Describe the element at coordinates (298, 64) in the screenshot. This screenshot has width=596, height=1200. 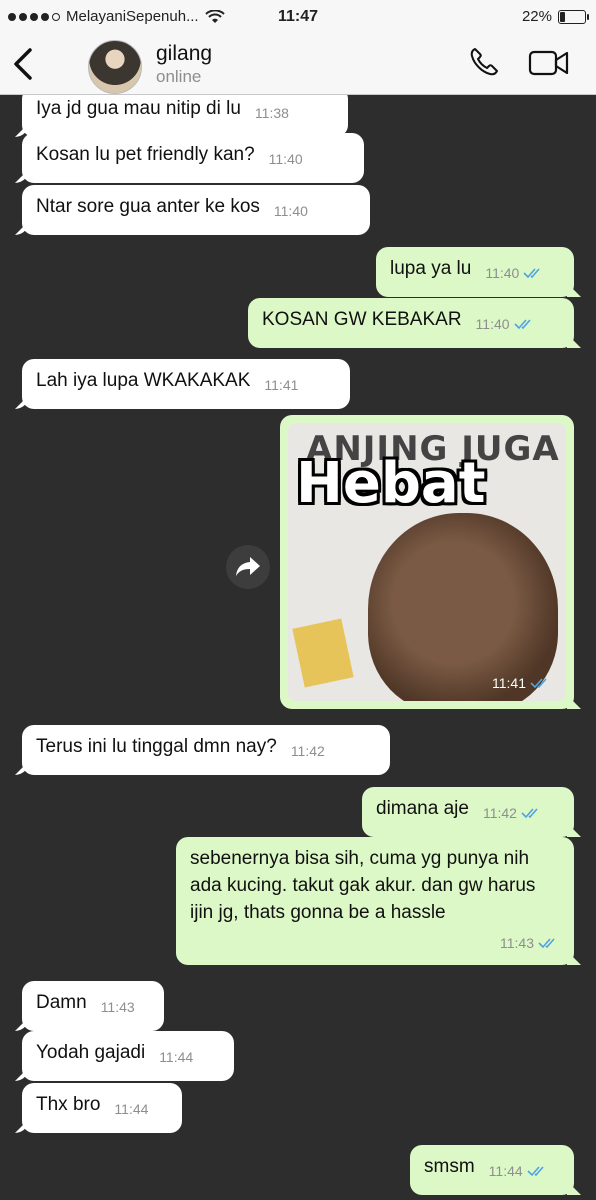
I see `chat-header: gilang online` at that location.